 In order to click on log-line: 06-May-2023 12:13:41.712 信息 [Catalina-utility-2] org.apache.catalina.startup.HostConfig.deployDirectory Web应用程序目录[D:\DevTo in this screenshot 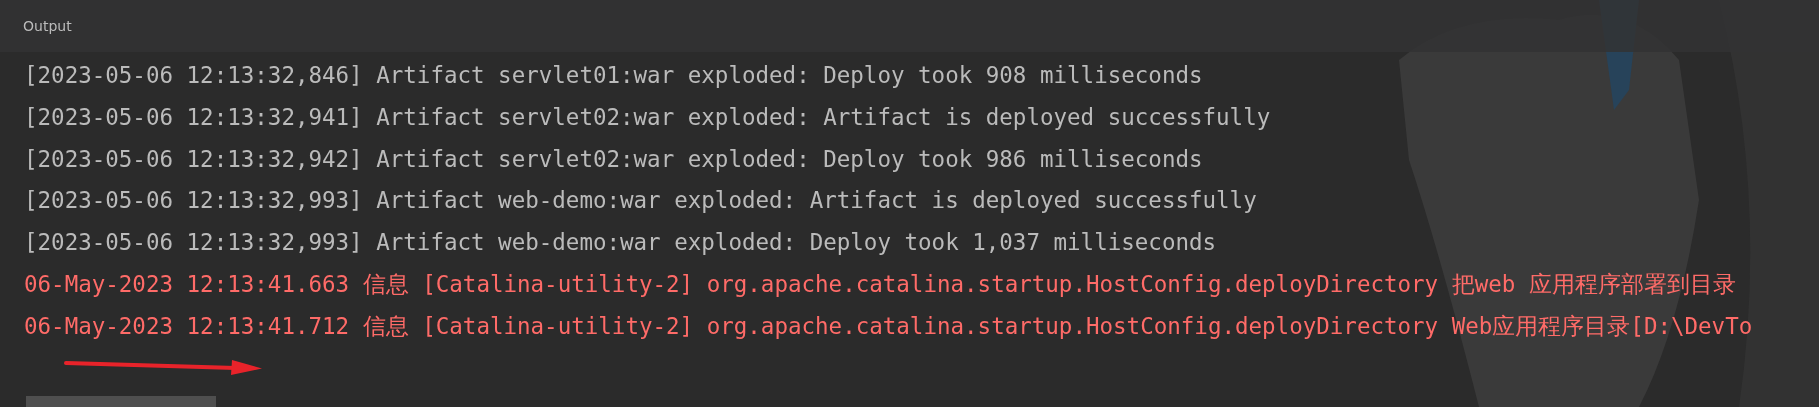, I will do `click(888, 326)`.